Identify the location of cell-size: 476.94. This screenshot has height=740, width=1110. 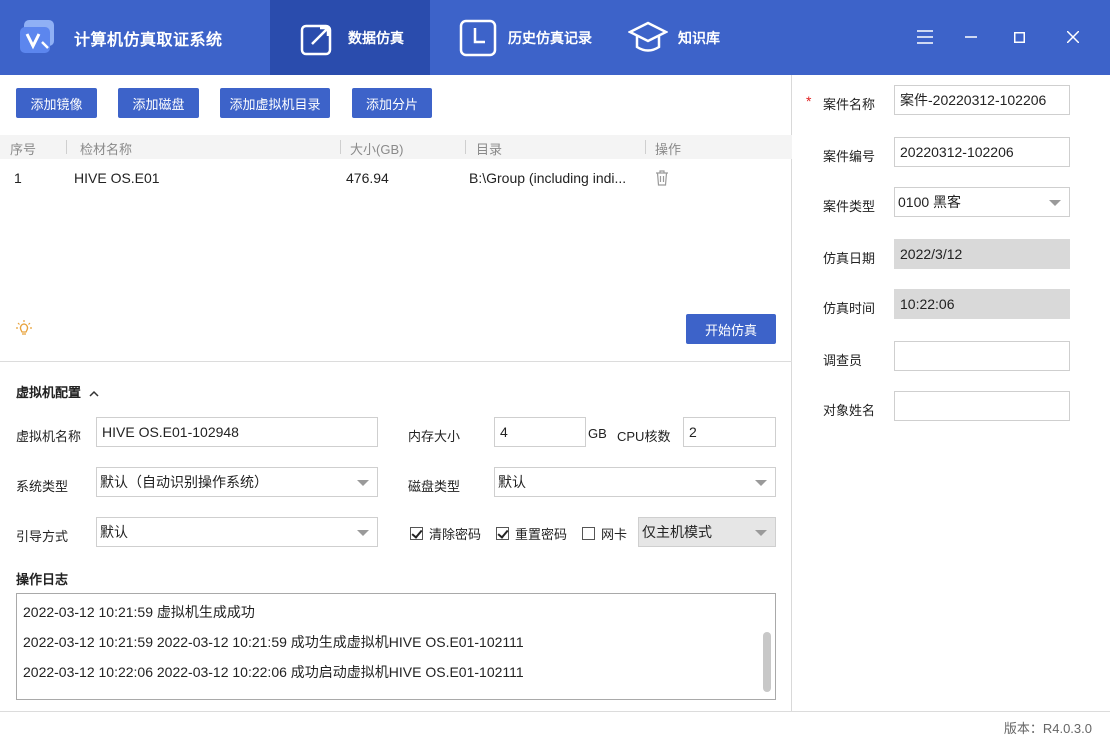
(367, 178).